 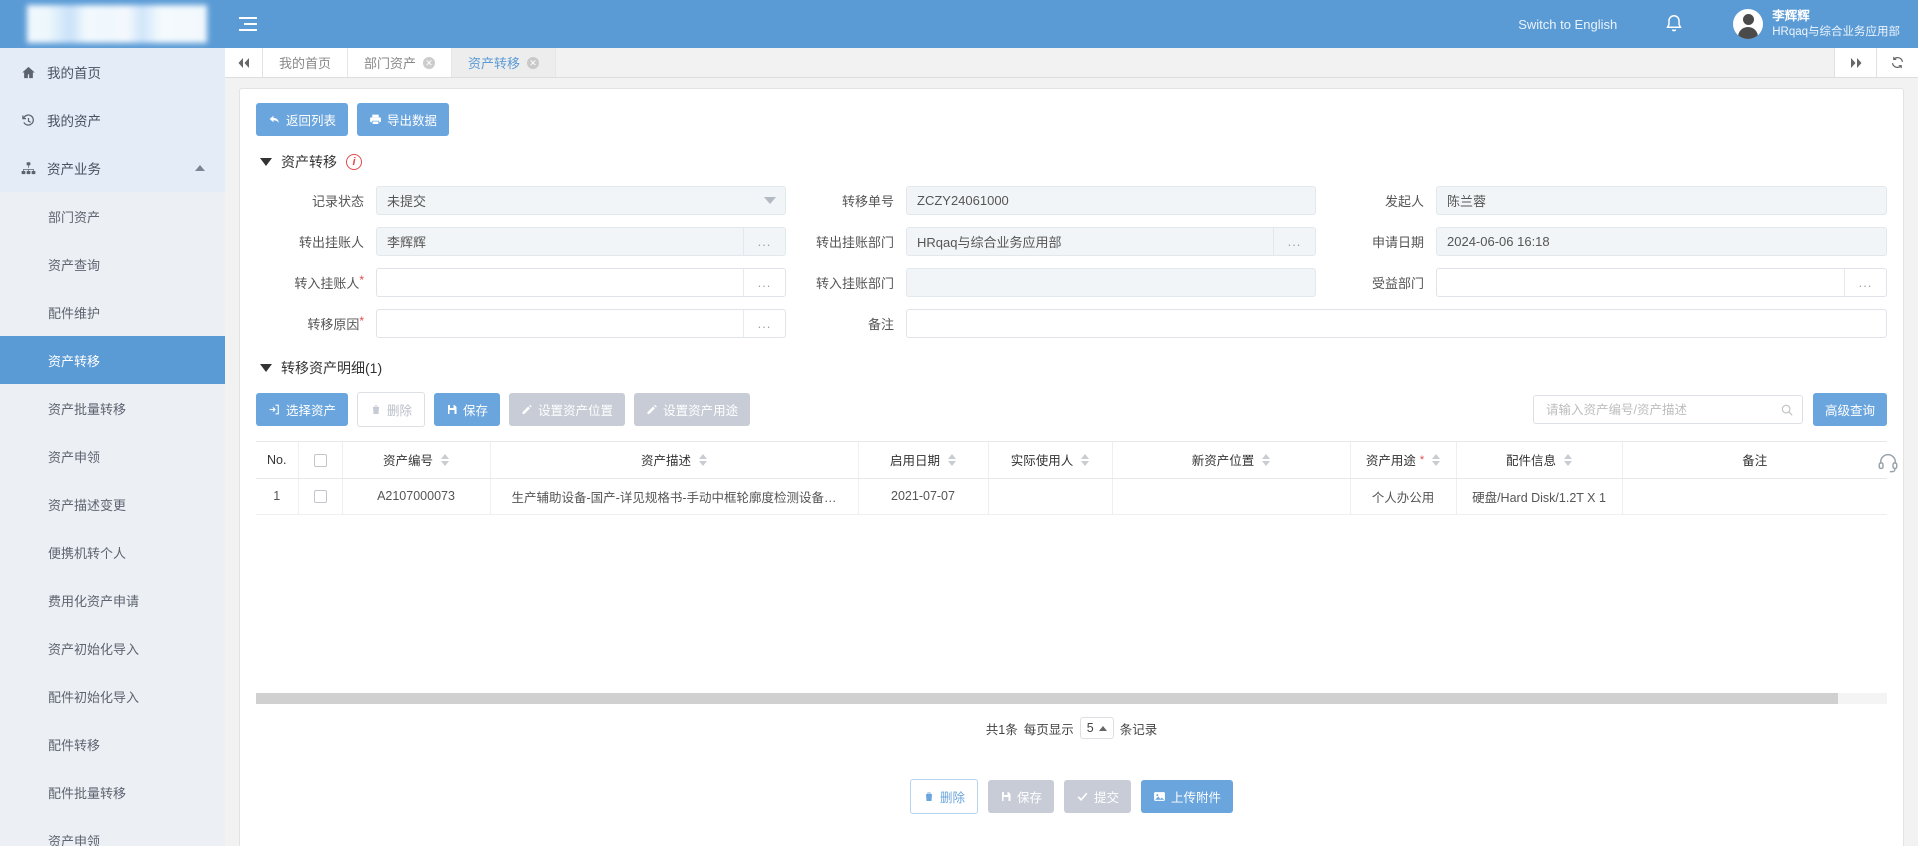 What do you see at coordinates (1674, 24) in the screenshot?
I see `bell-icon` at bounding box center [1674, 24].